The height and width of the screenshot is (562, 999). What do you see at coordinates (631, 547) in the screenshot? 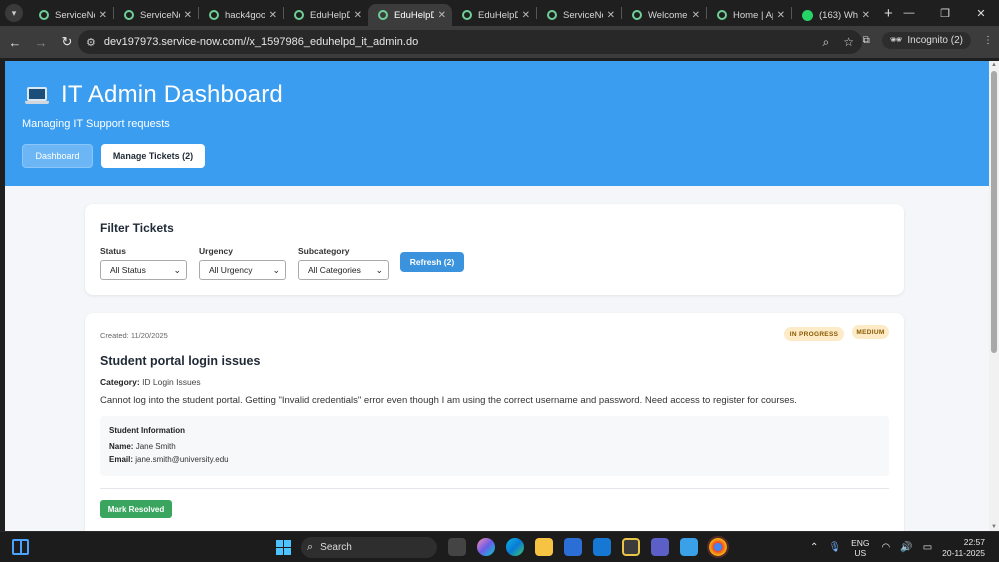
I see `sticky-notes-icon` at bounding box center [631, 547].